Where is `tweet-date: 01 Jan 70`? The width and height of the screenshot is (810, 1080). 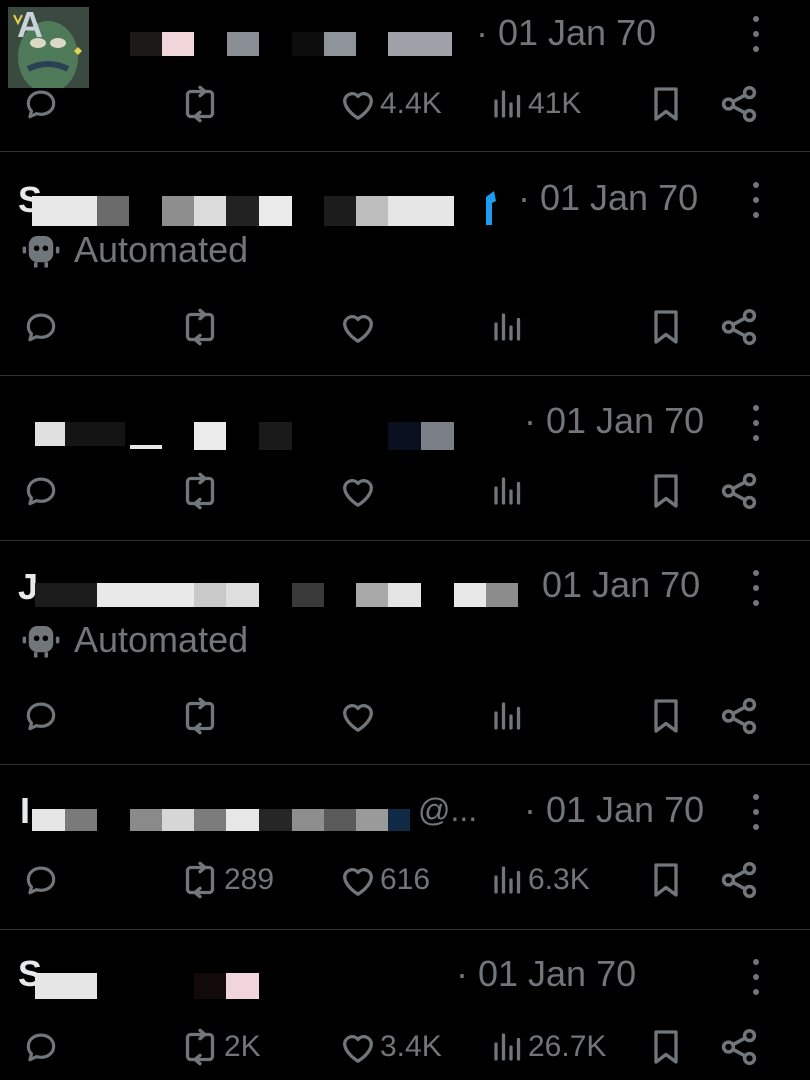 tweet-date: 01 Jan 70 is located at coordinates (621, 585).